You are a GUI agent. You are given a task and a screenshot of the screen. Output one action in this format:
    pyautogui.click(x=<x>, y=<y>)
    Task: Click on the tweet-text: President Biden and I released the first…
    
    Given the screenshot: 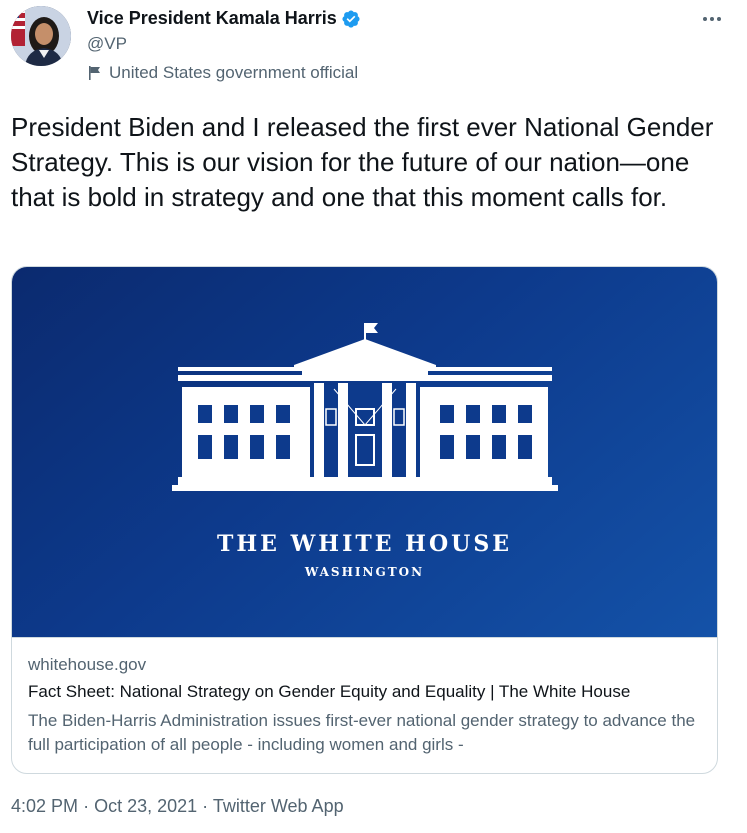 What is the action you would take?
    pyautogui.click(x=362, y=162)
    